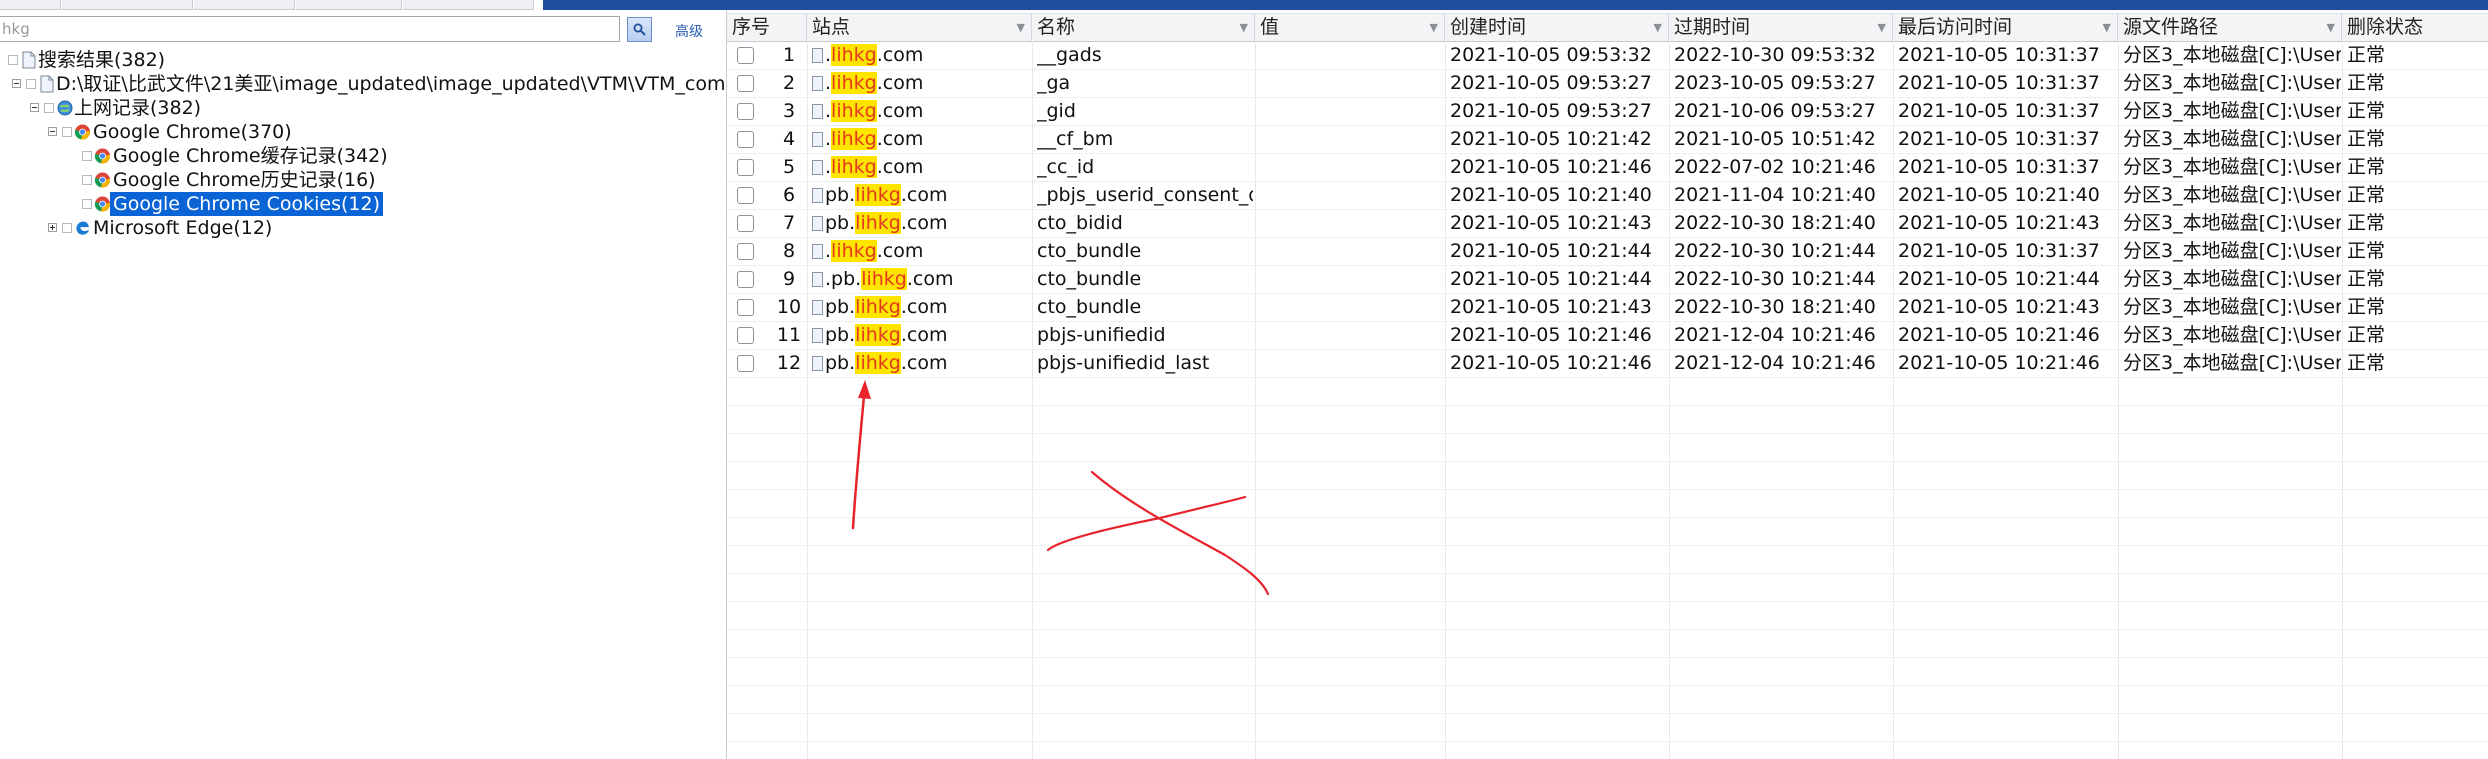 This screenshot has width=2488, height=759. Describe the element at coordinates (2005, 27) in the screenshot. I see `column-header-accessed: 最后访问时间 ▼` at that location.